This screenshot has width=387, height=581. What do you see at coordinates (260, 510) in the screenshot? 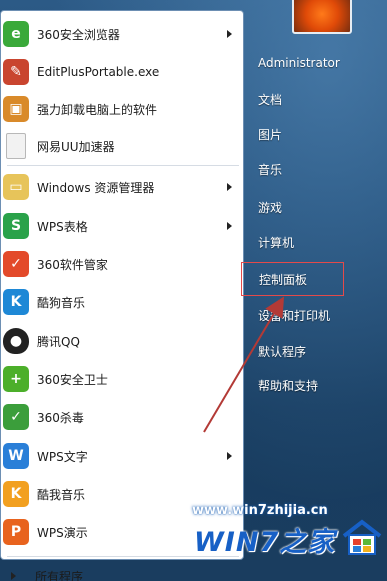
I see `watermark-url: www.win7zhijia.cn` at bounding box center [260, 510].